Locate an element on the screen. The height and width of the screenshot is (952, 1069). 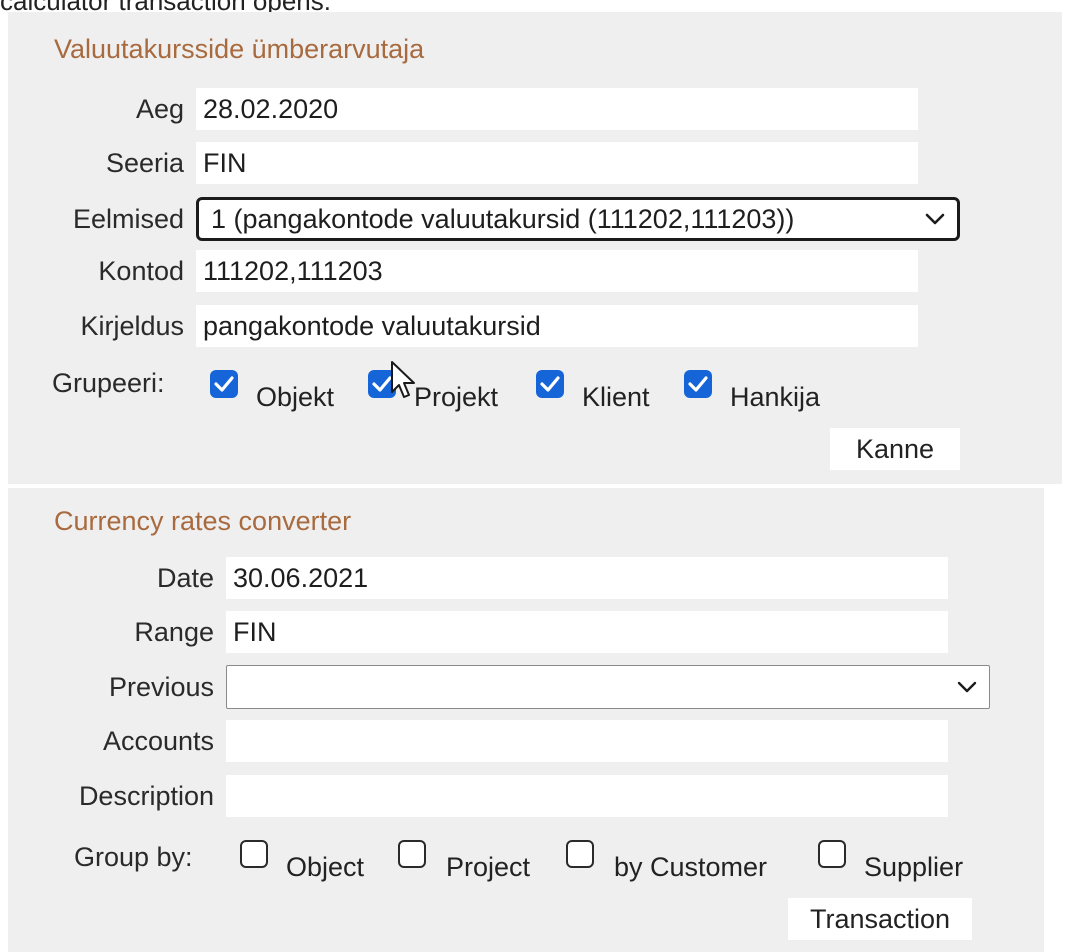
transaction-button: Transaction is located at coordinates (880, 919).